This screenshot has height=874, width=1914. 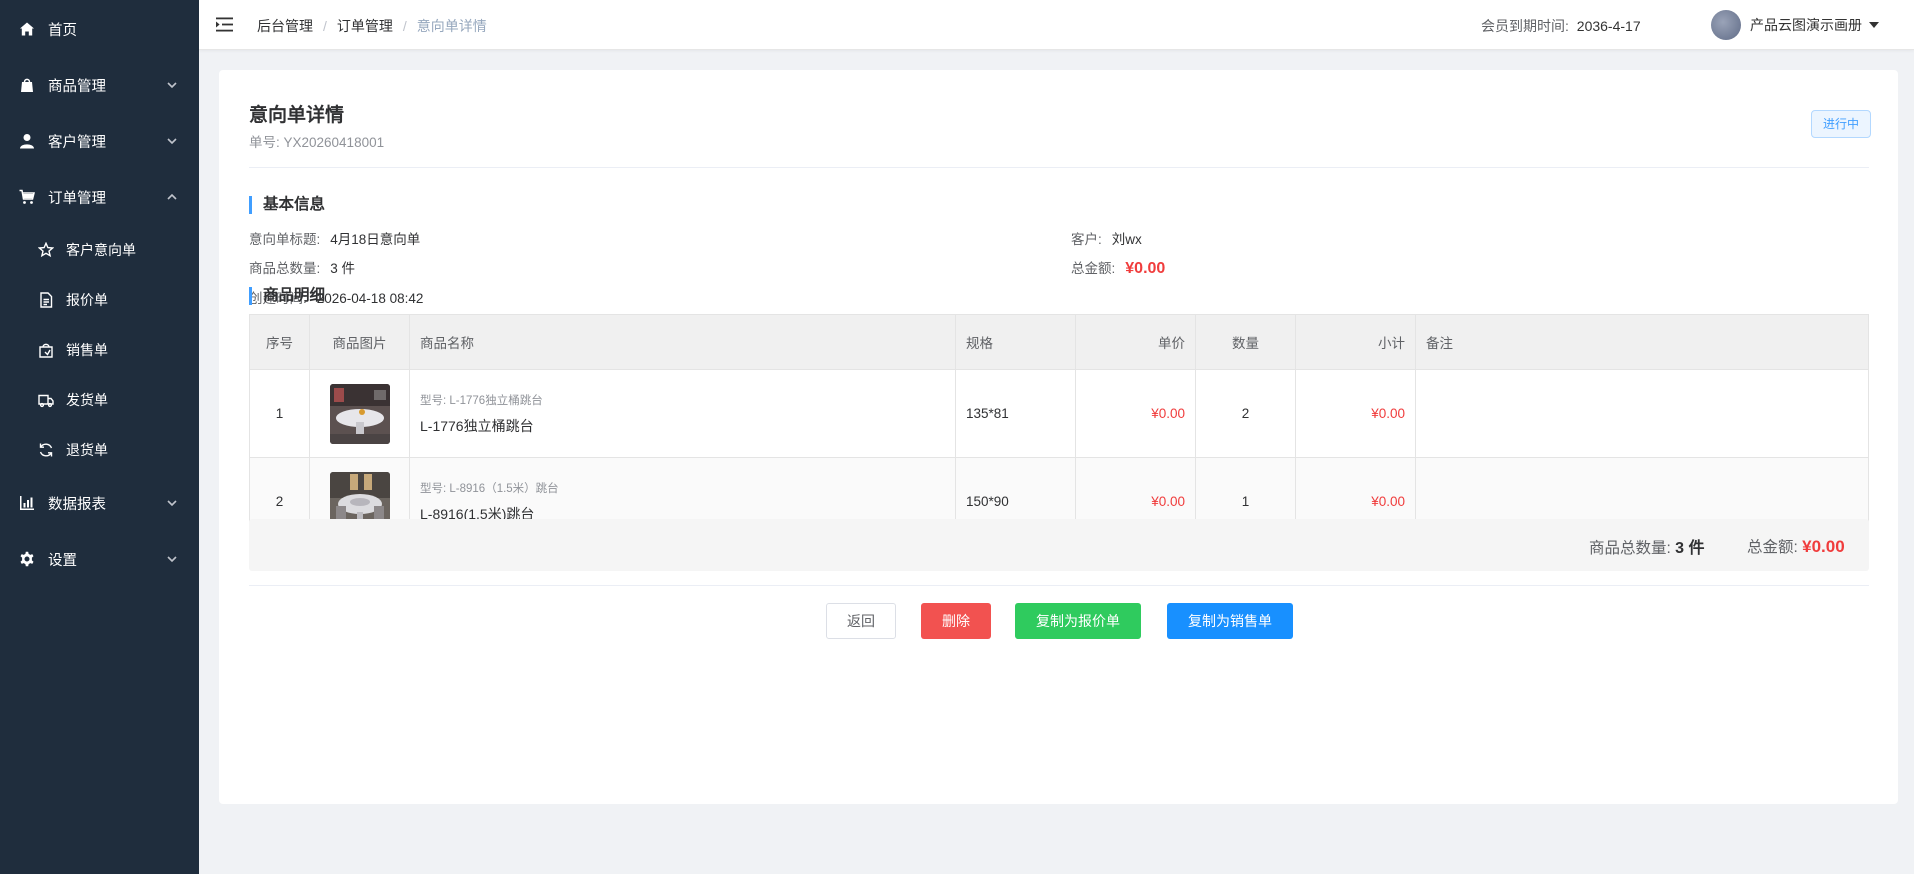 I want to click on user-icon, so click(x=27, y=141).